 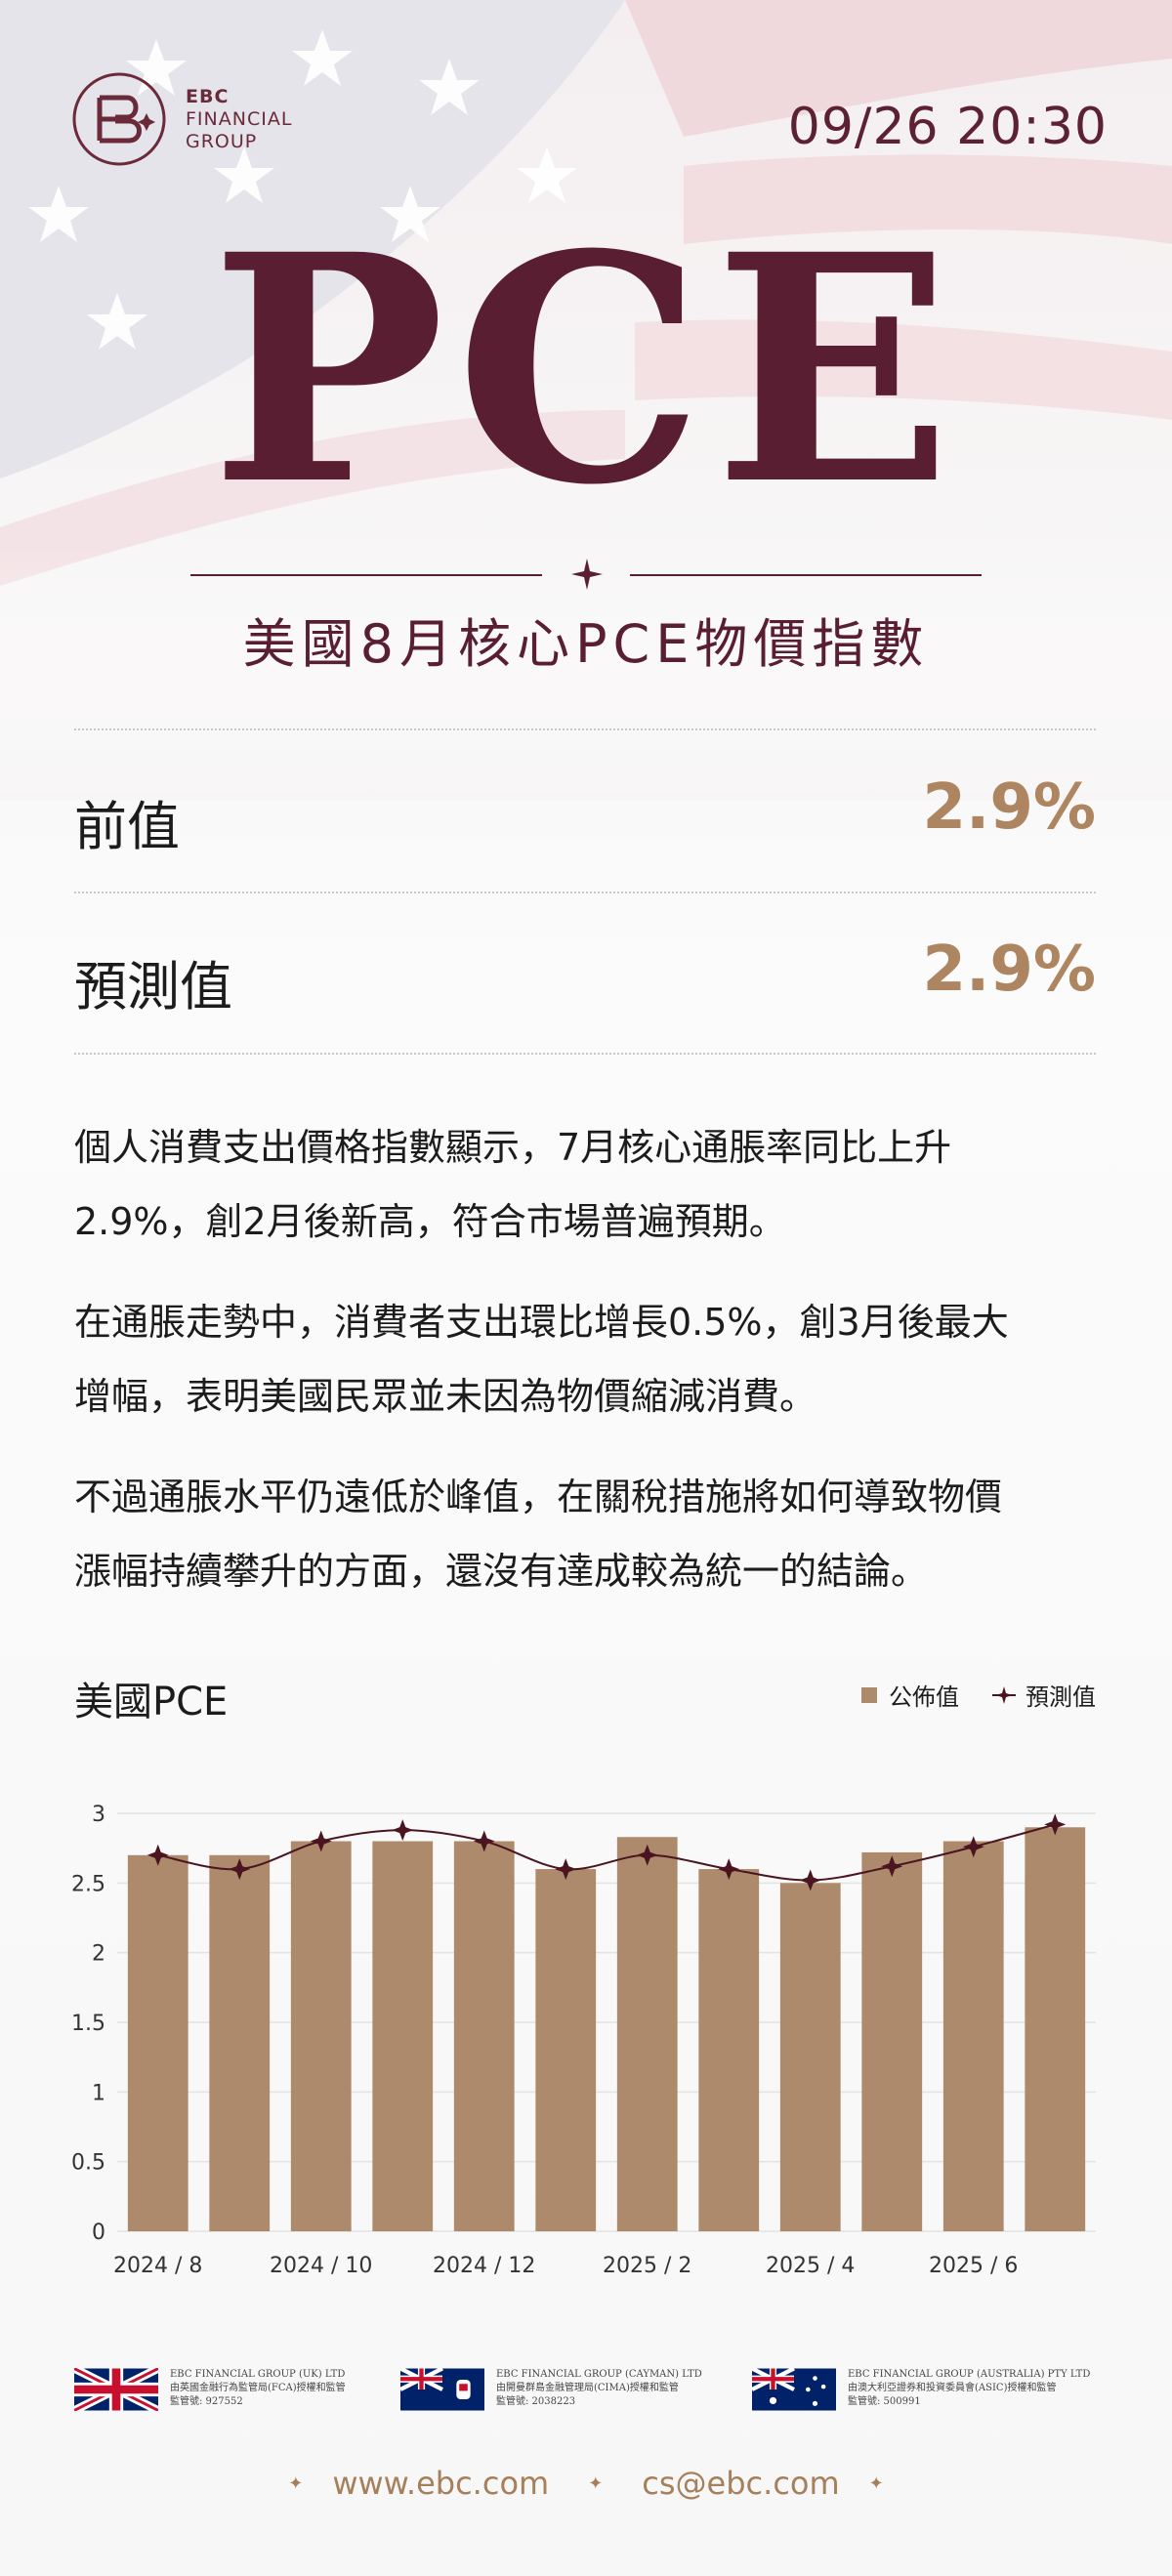 What do you see at coordinates (947, 127) in the screenshot?
I see `release-datetime: 09/26 20:30` at bounding box center [947, 127].